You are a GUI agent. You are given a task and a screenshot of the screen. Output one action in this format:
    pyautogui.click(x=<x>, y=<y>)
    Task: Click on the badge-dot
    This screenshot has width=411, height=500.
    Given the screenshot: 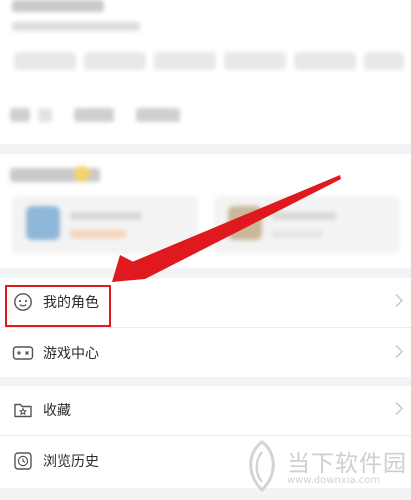 What is the action you would take?
    pyautogui.click(x=82, y=174)
    